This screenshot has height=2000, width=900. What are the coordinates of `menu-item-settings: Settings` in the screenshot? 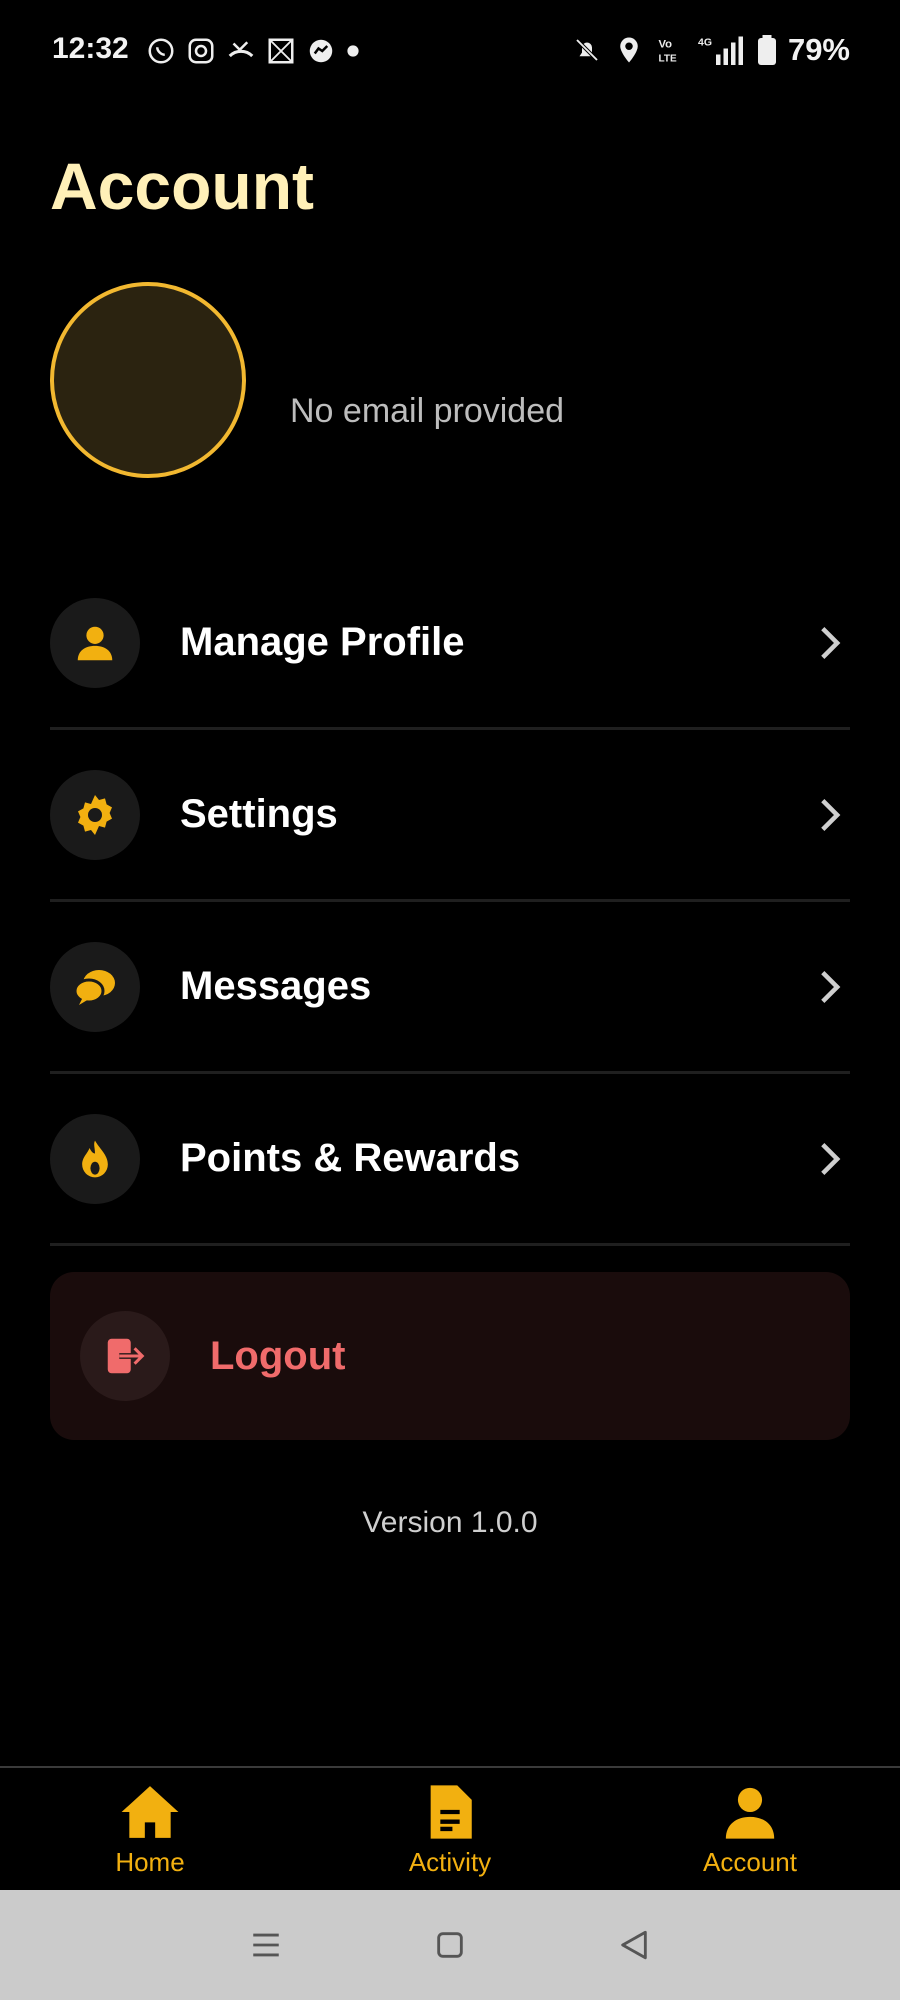 It's located at (450, 816).